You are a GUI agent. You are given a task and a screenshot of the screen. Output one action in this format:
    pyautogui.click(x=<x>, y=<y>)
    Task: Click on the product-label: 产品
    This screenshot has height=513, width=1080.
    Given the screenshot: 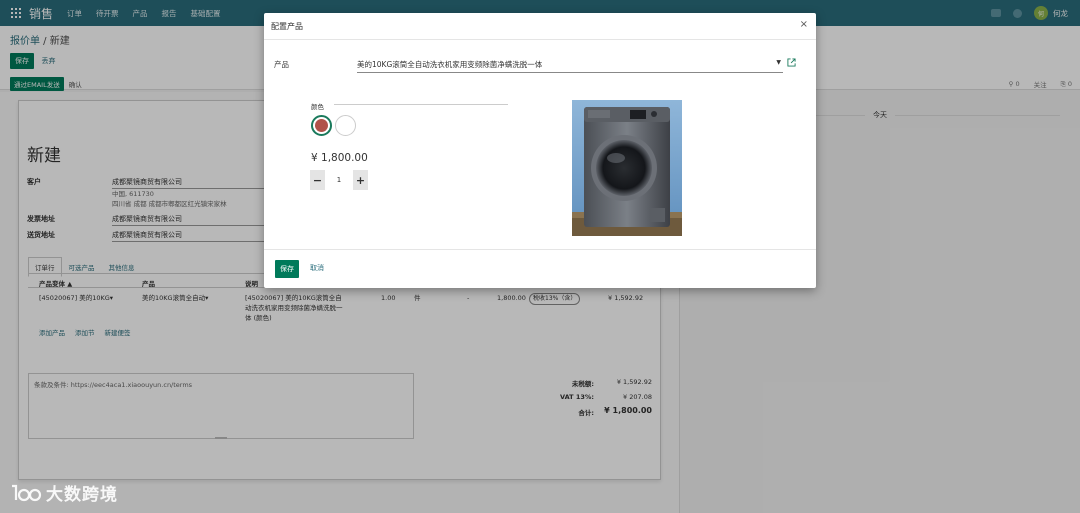 What is the action you would take?
    pyautogui.click(x=281, y=64)
    